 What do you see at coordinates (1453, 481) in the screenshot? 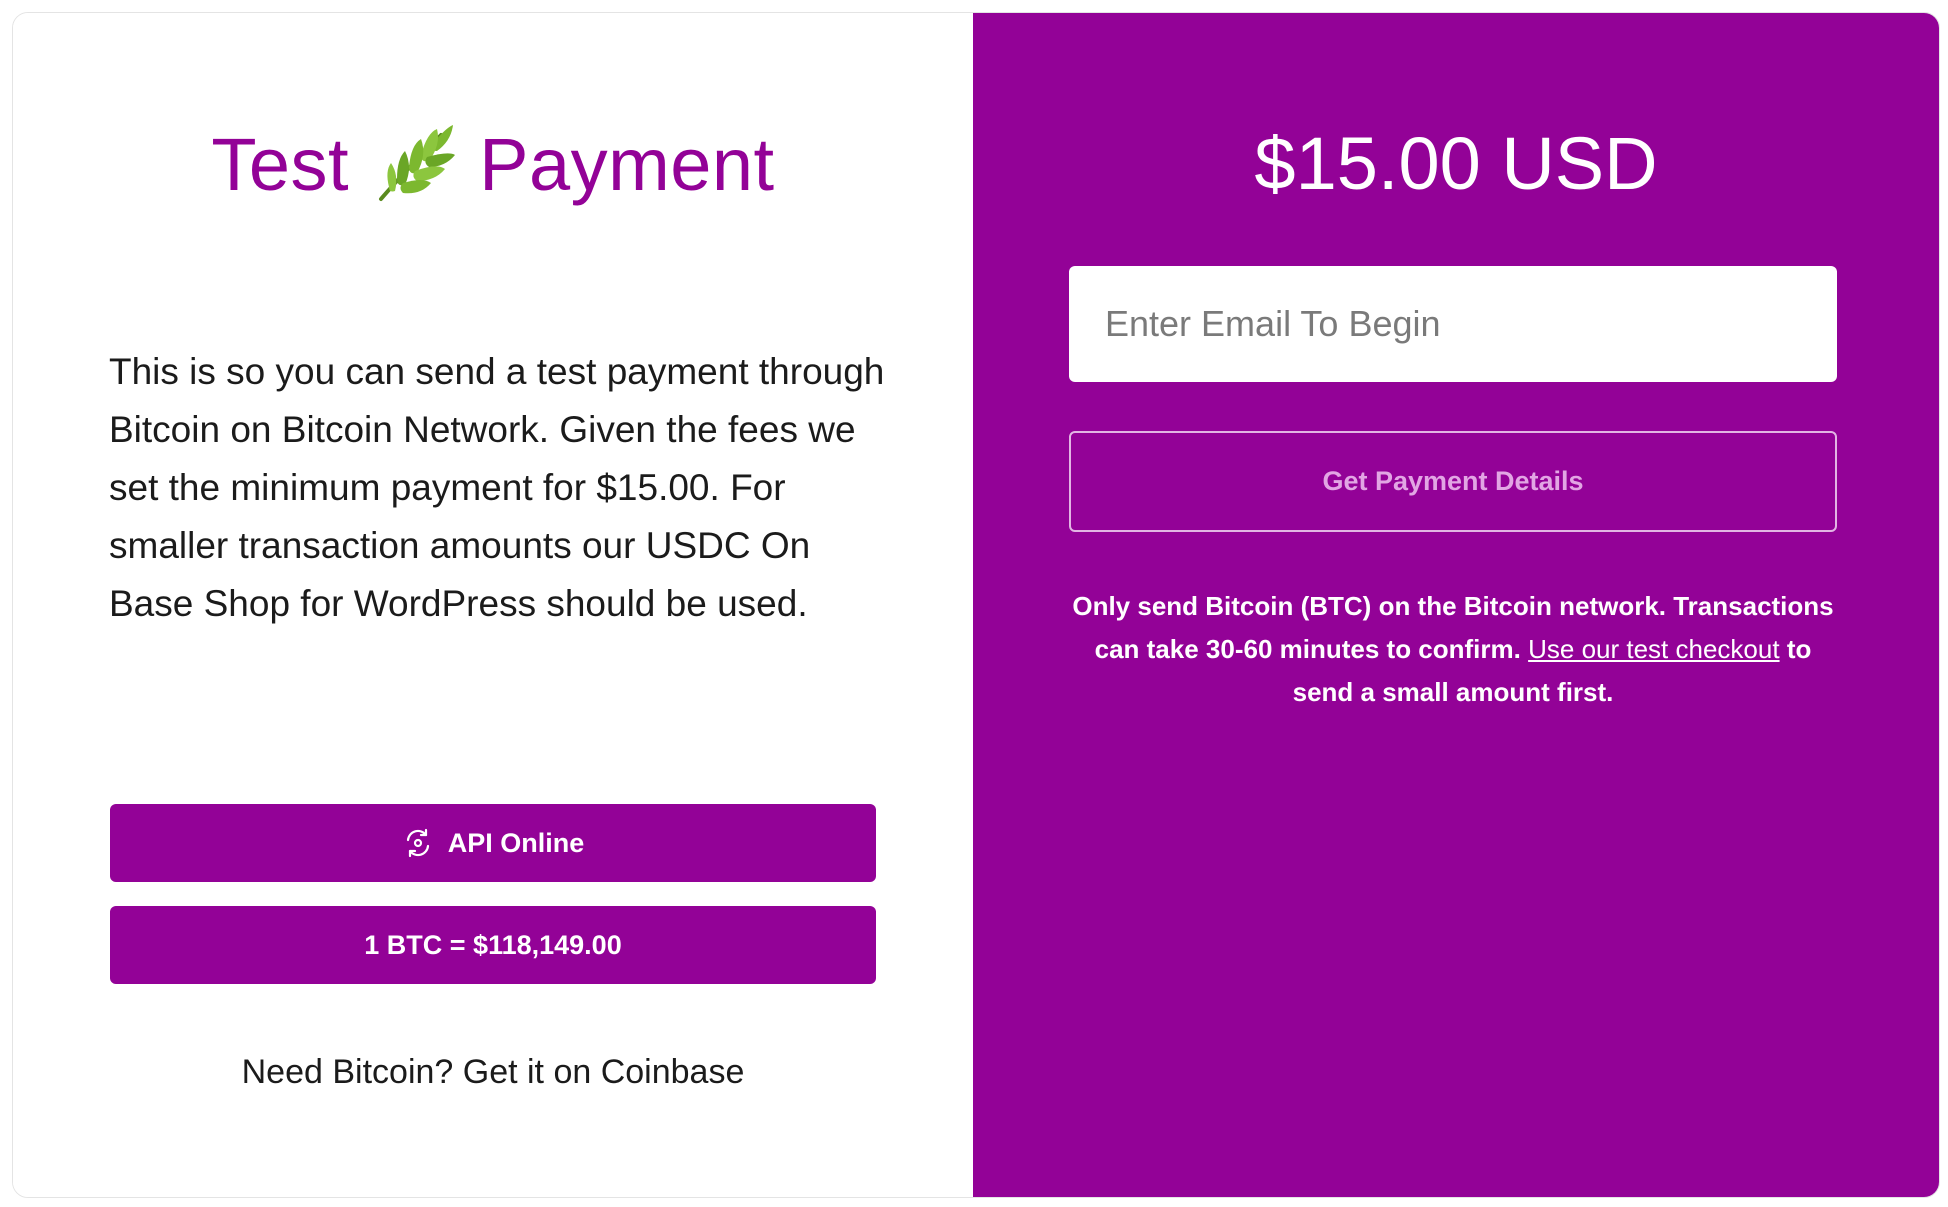
I see `get-payment-details-button: Get Payment Details` at bounding box center [1453, 481].